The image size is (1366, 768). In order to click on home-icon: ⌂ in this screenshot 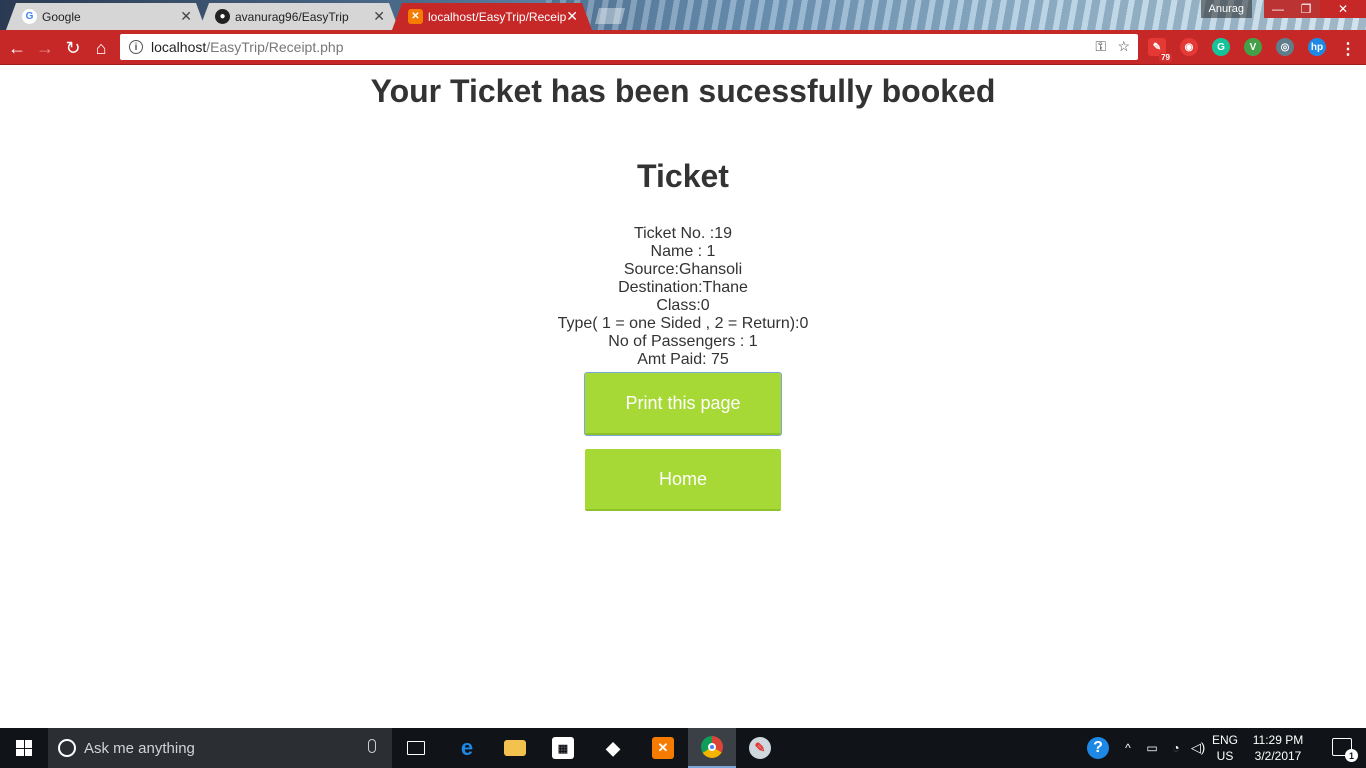, I will do `click(101, 48)`.